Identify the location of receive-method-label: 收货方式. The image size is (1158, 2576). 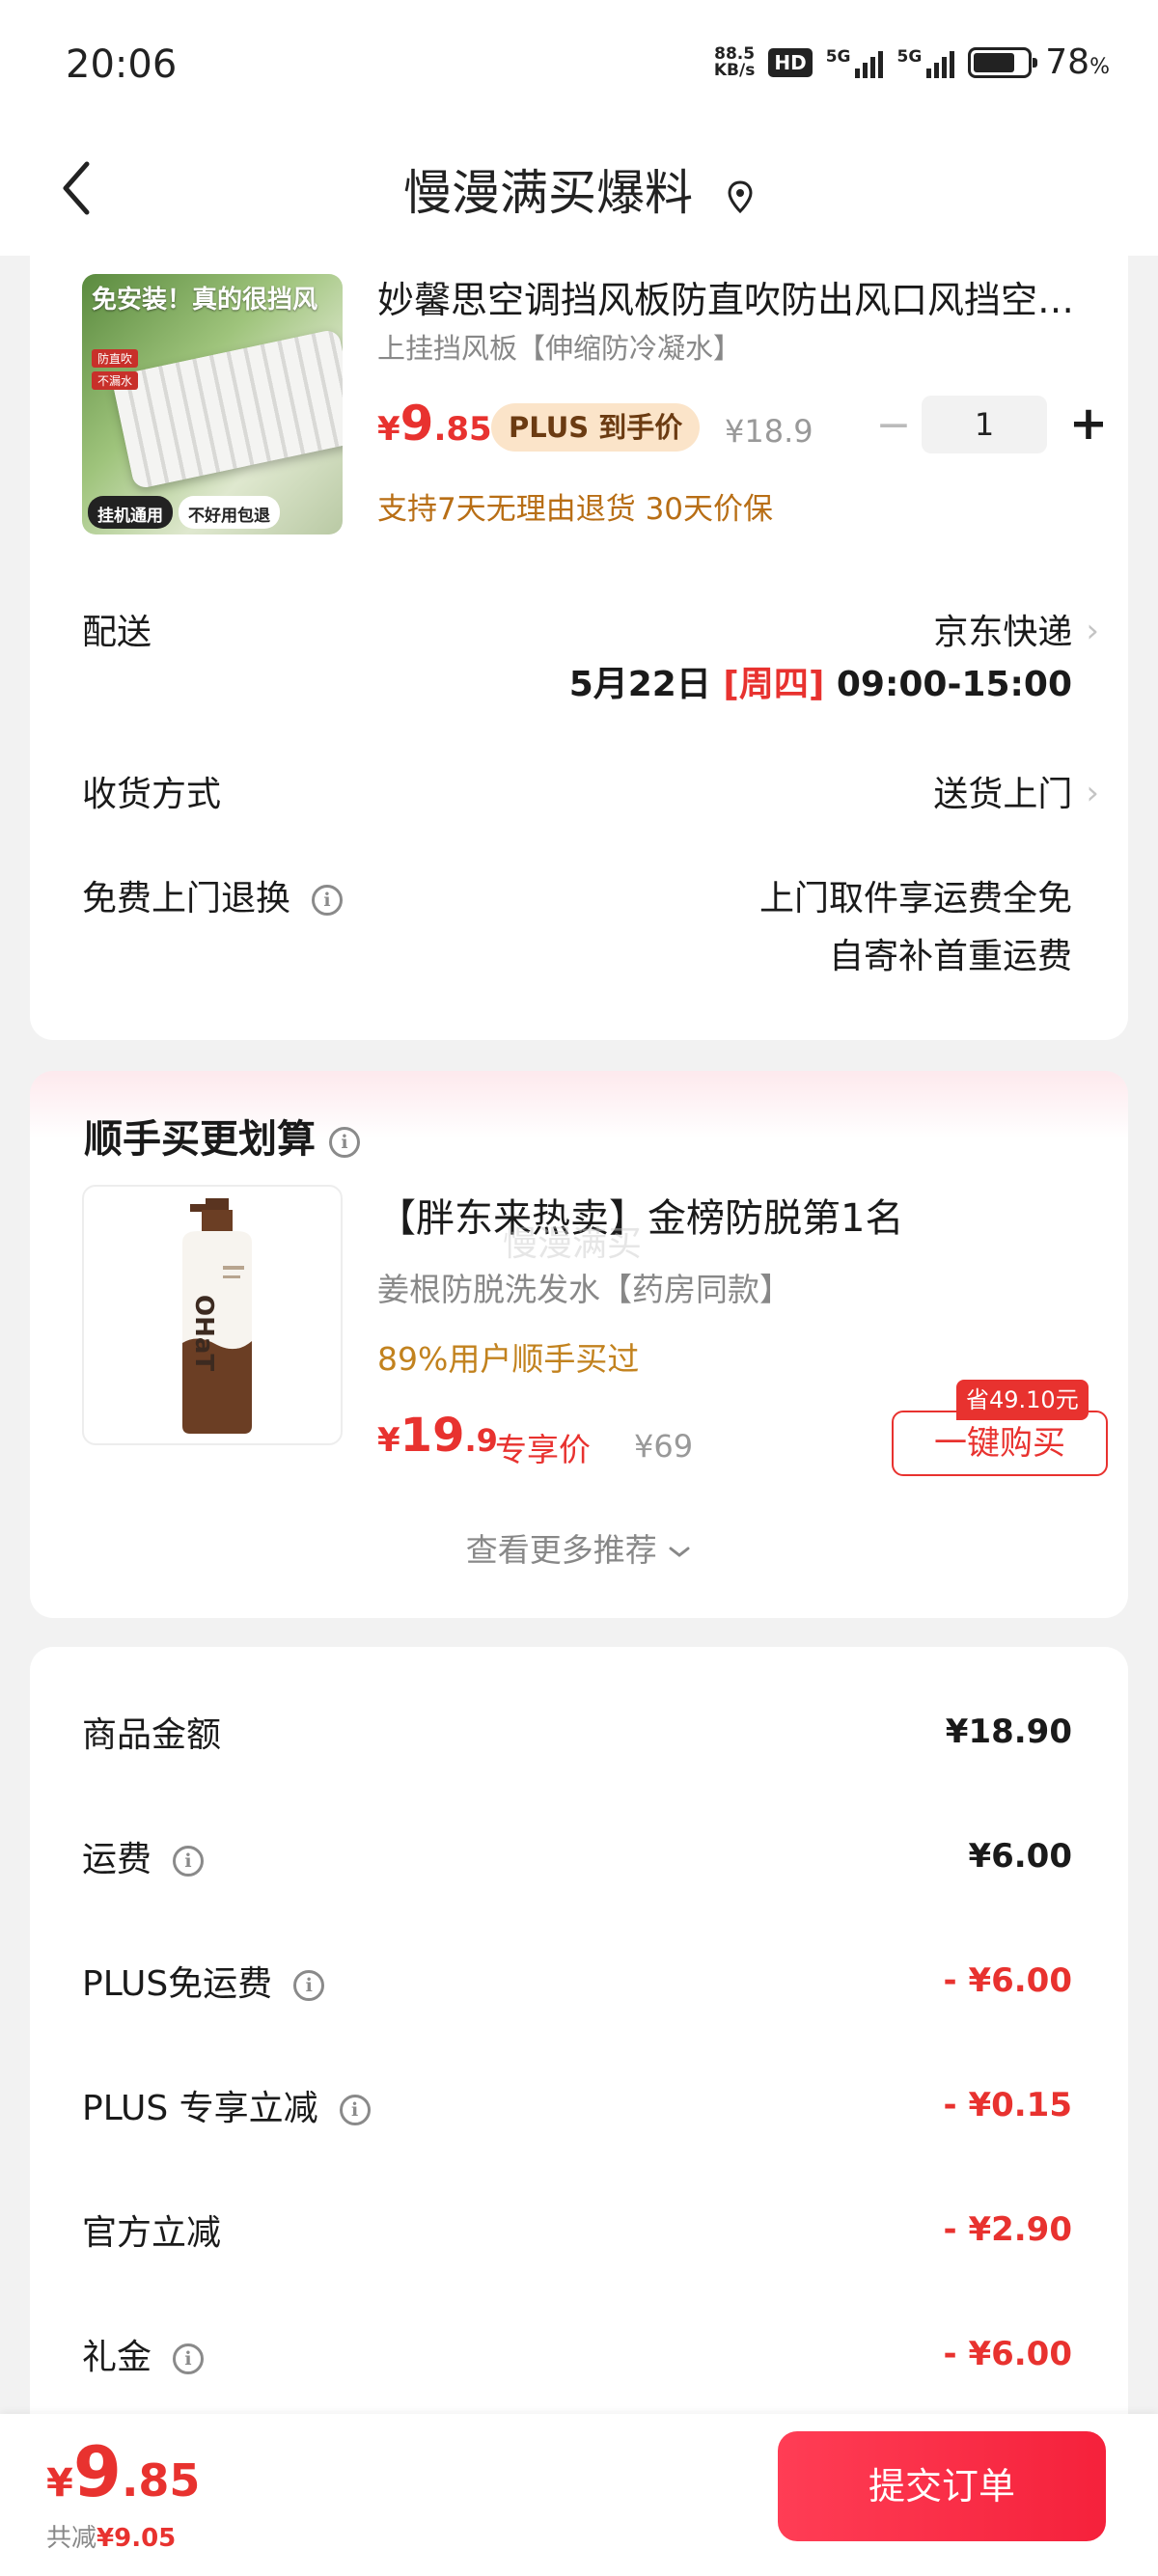
(152, 794).